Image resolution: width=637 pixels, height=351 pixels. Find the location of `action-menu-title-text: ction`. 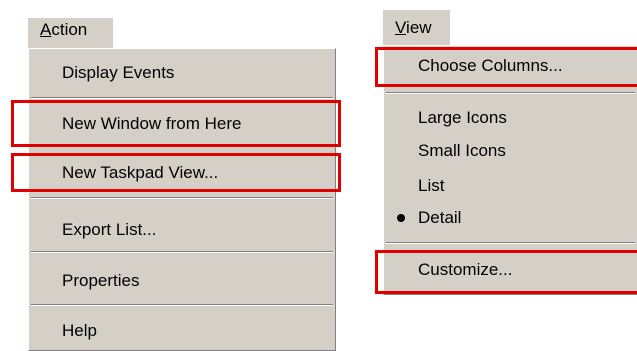

action-menu-title-text: ction is located at coordinates (69, 29).